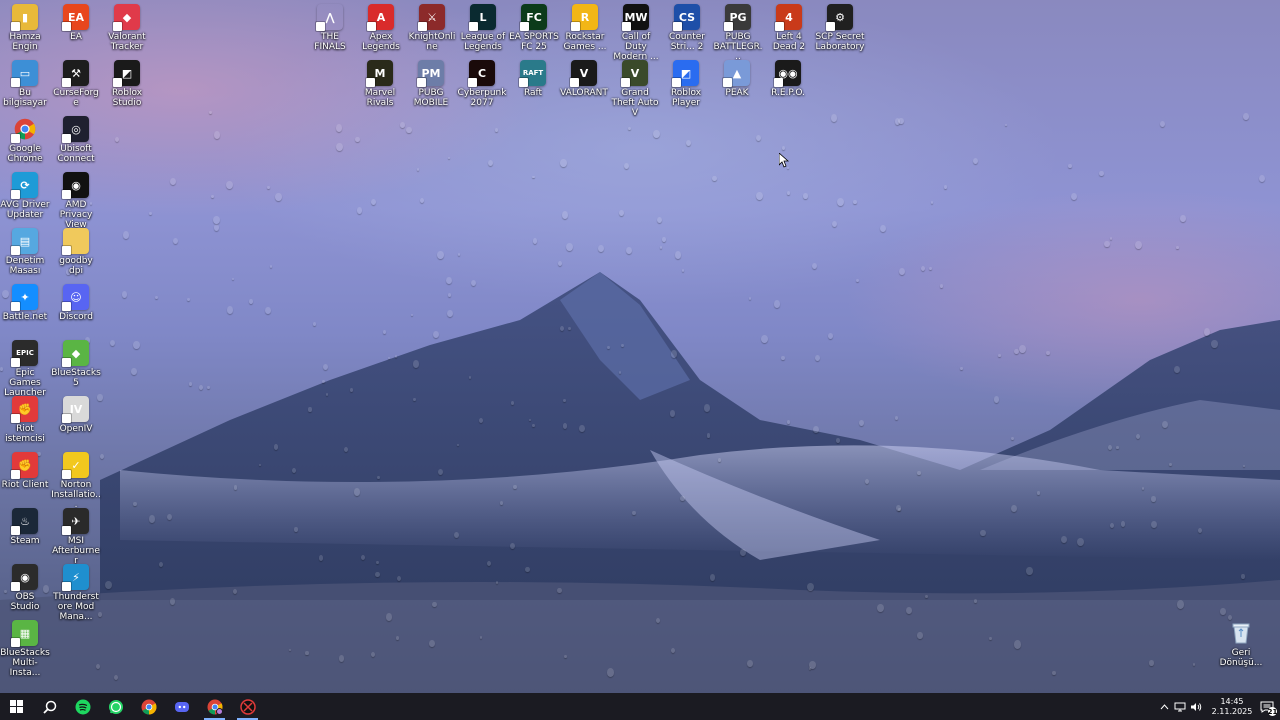  What do you see at coordinates (687, 28) in the screenshot?
I see `desktop-icon-cs2: CS Counter Stri... 2` at bounding box center [687, 28].